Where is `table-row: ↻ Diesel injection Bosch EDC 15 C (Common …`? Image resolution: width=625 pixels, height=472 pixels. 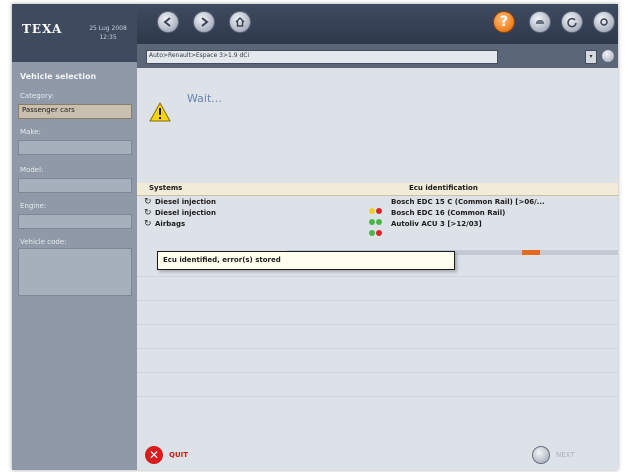 table-row: ↻ Diesel injection Bosch EDC 15 C (Common … is located at coordinates (377, 205).